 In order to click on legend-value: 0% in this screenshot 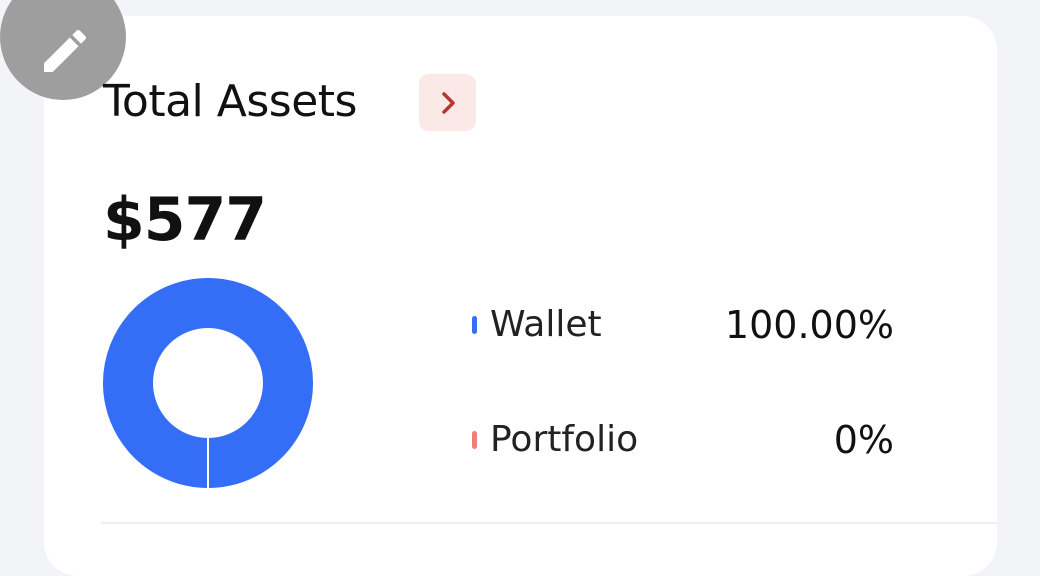, I will do `click(863, 440)`.